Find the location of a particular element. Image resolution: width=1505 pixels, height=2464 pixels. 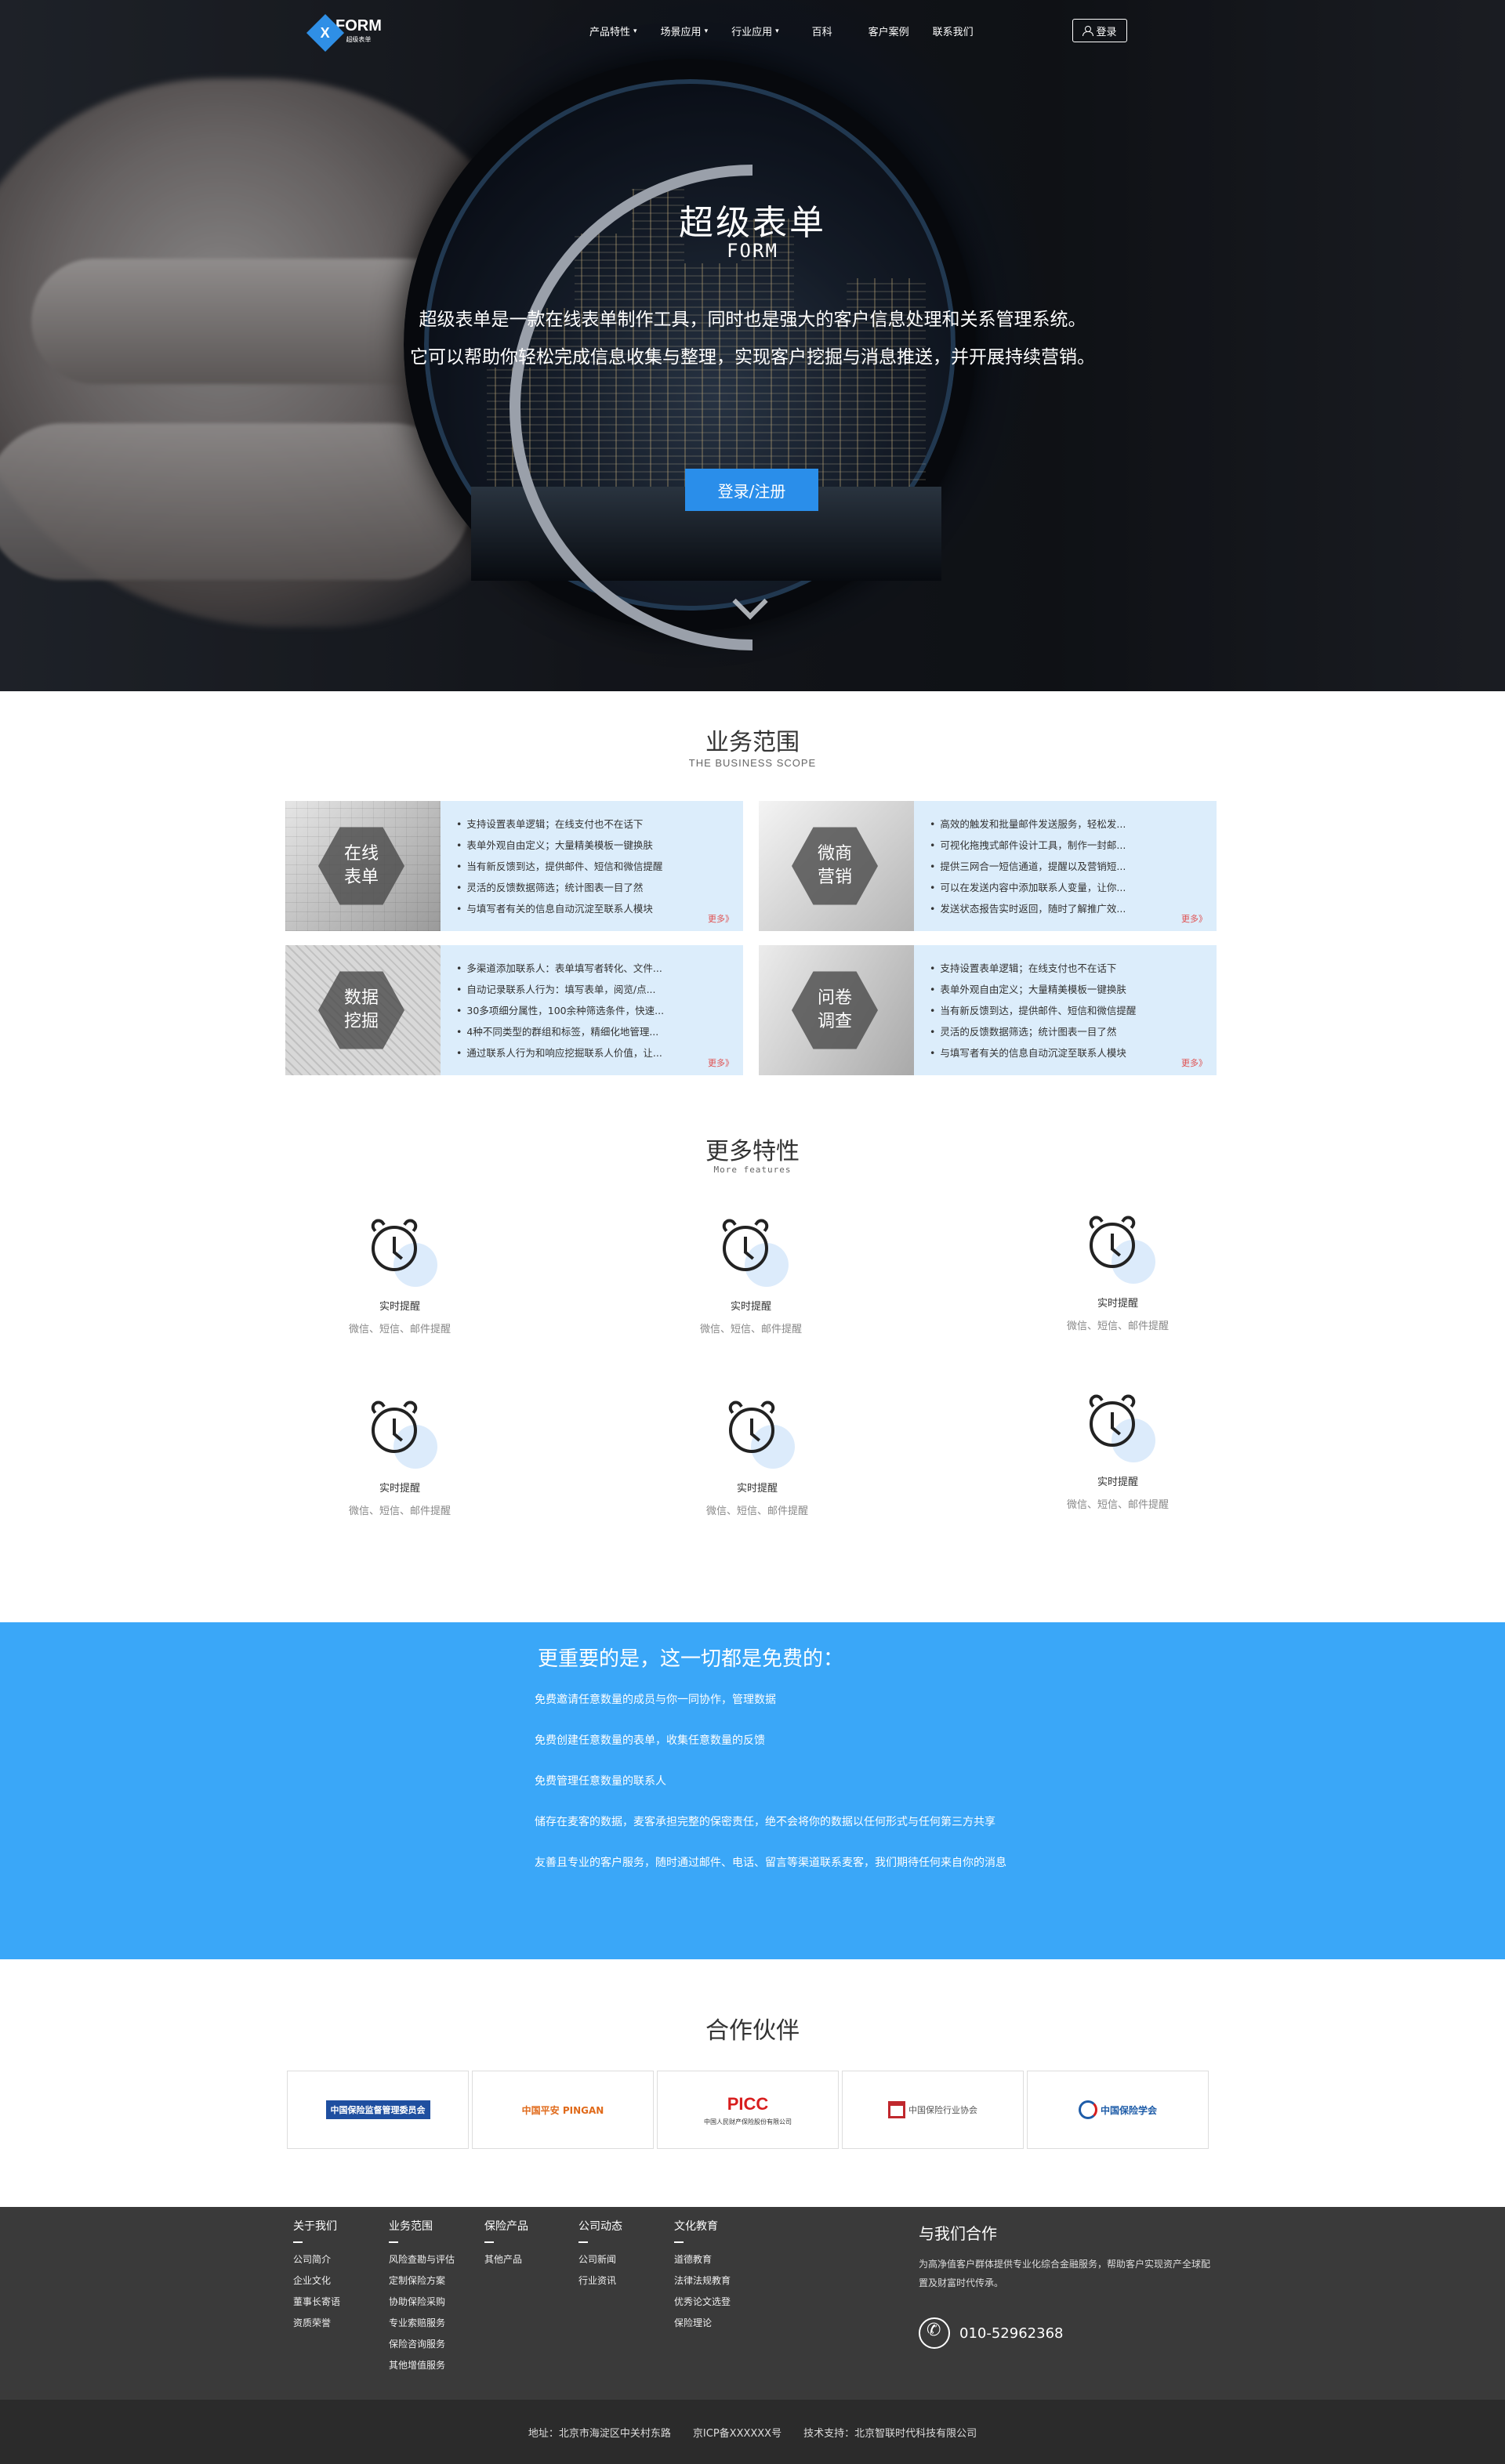

footer-link: 企业文化 is located at coordinates (316, 2281).